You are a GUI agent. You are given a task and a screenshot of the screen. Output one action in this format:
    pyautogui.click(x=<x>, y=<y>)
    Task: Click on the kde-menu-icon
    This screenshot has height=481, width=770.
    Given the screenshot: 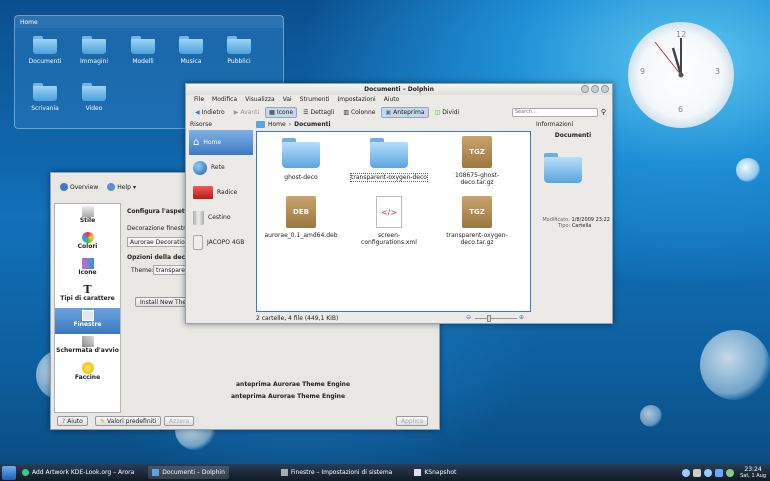 What is the action you would take?
    pyautogui.click(x=9, y=472)
    